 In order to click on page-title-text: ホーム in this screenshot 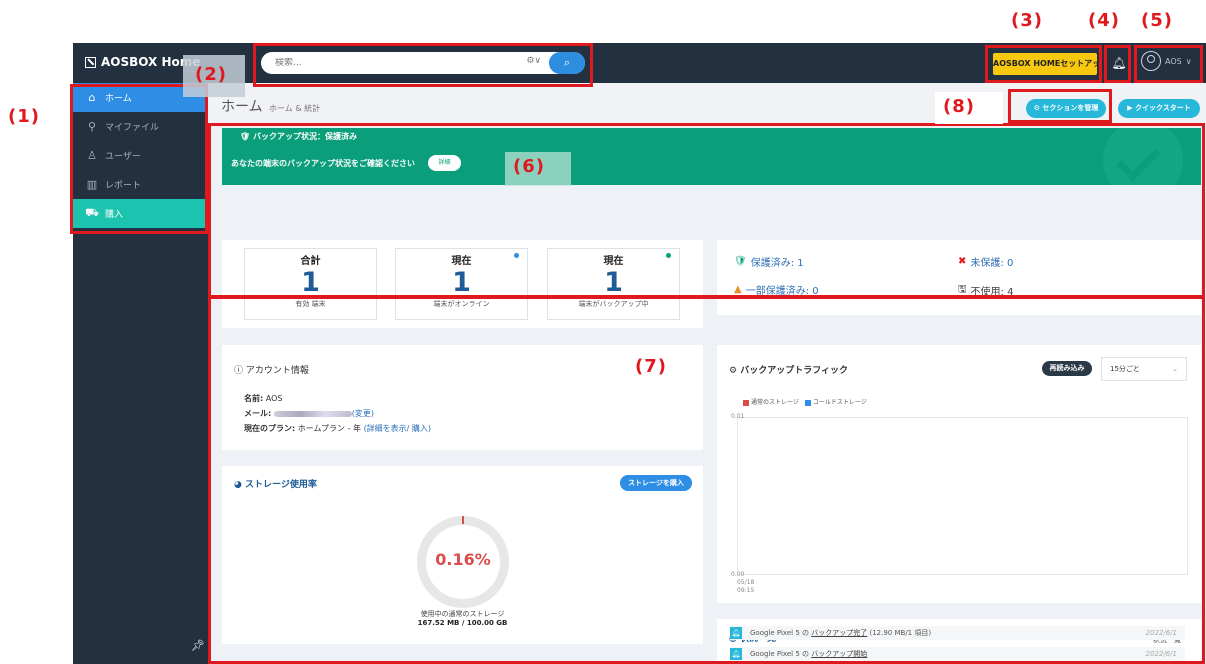, I will do `click(242, 107)`.